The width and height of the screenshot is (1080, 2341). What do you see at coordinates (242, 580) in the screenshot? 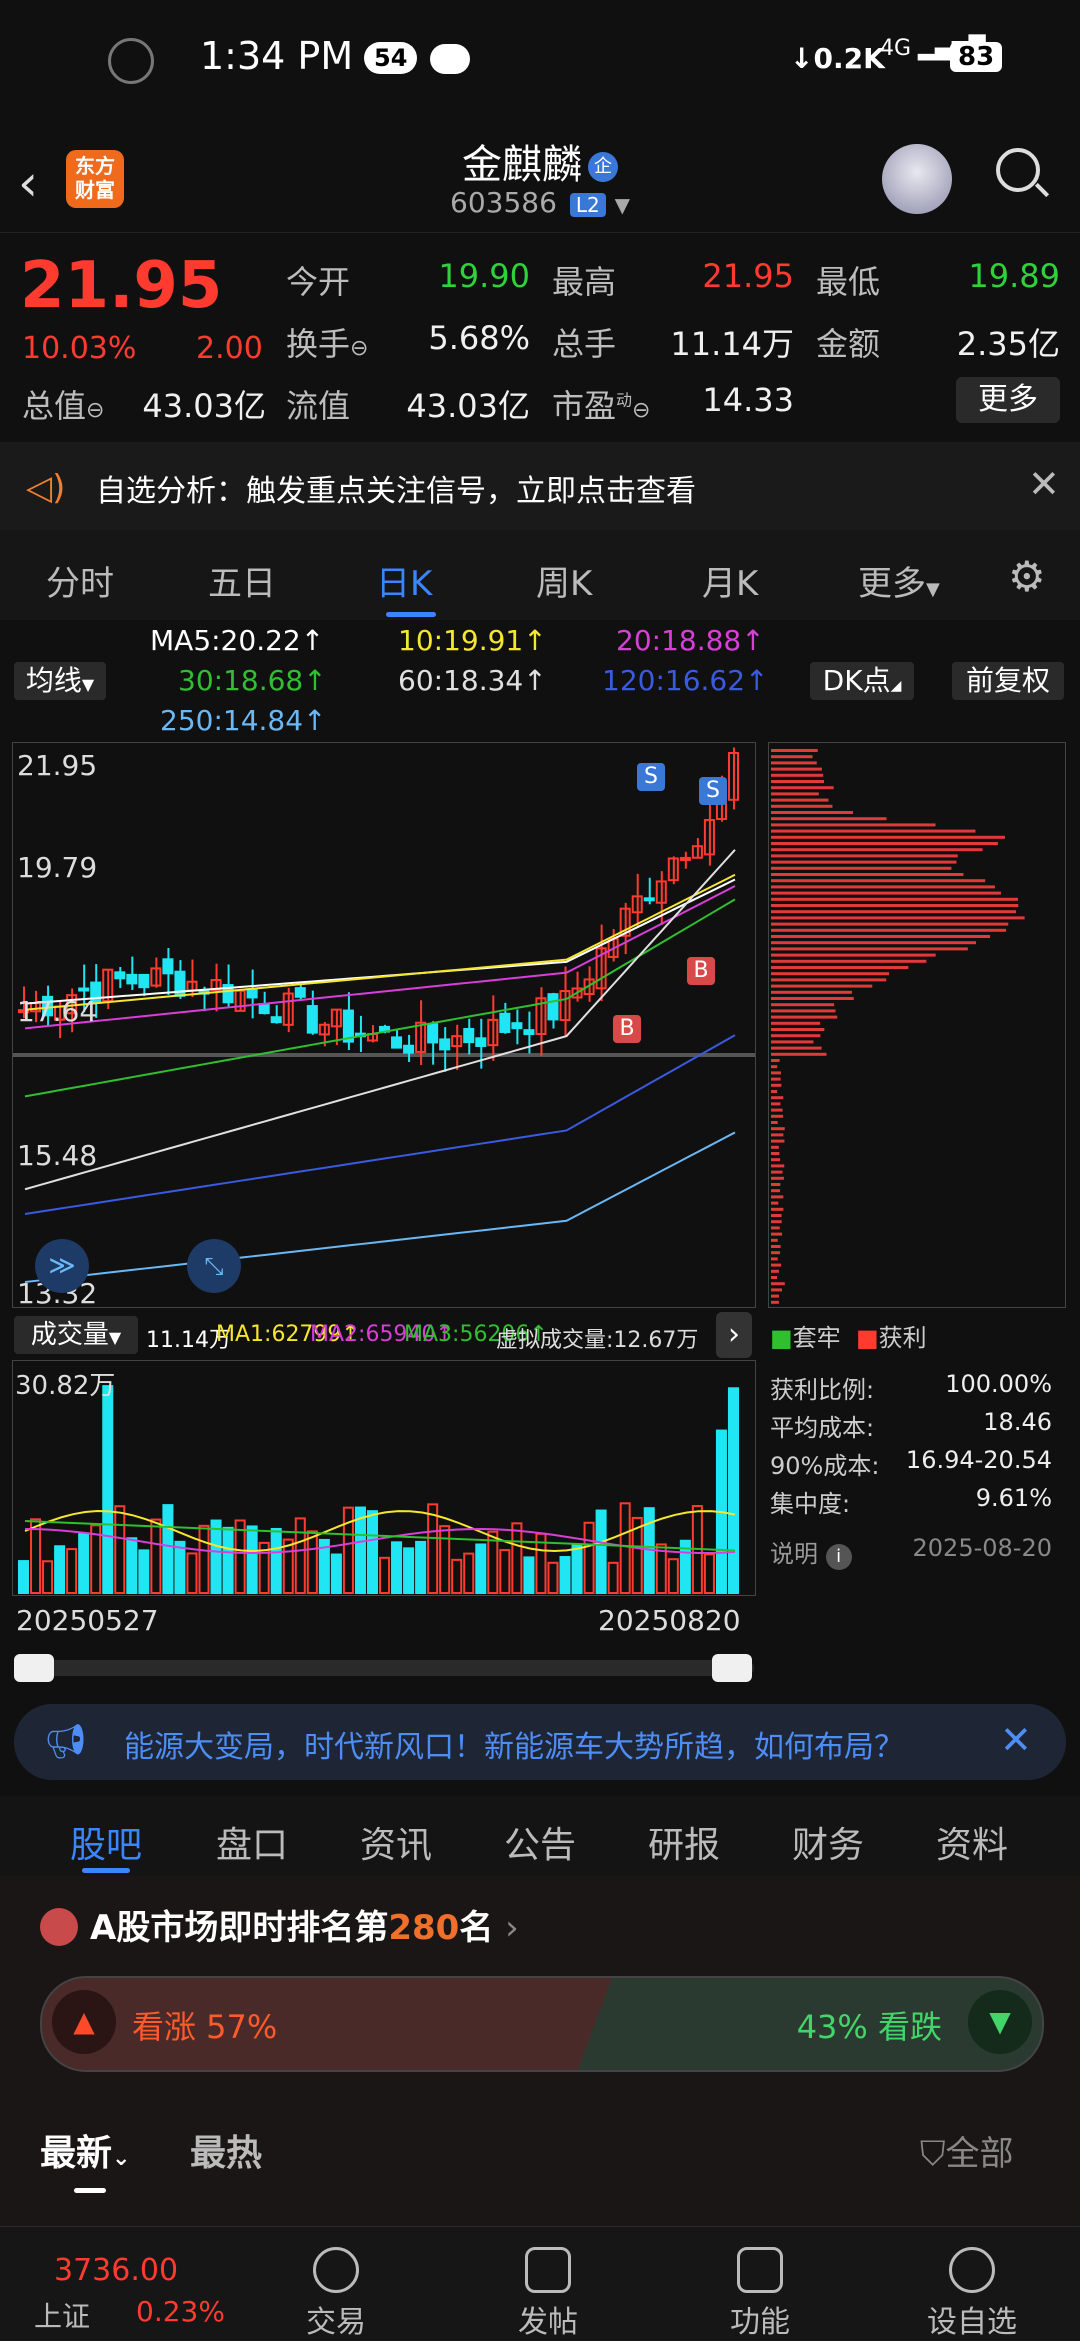
I see `tab-five-day: 五日` at bounding box center [242, 580].